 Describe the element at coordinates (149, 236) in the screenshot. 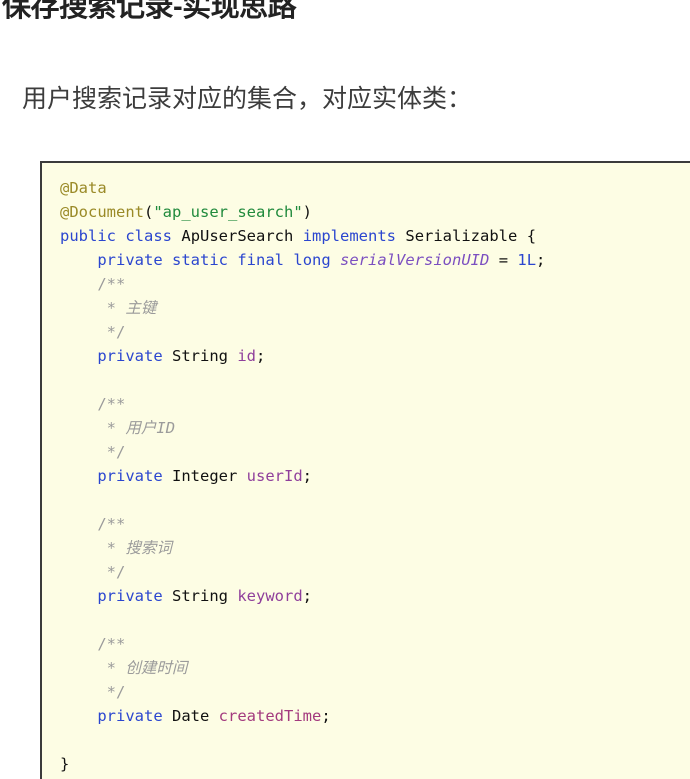

I see `keyword-class: class` at that location.